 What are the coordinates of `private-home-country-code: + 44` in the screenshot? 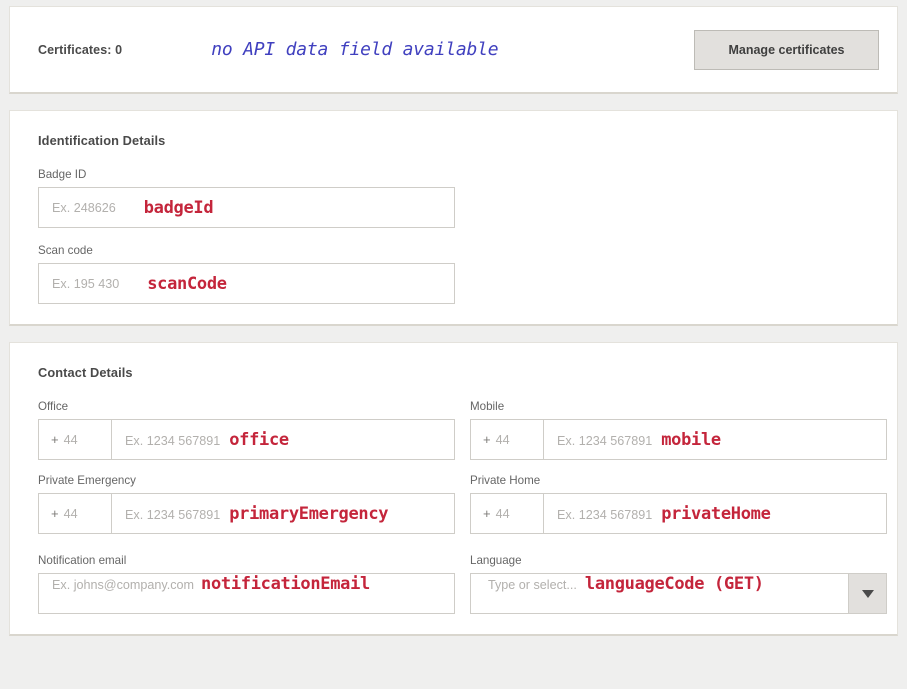 It's located at (507, 513).